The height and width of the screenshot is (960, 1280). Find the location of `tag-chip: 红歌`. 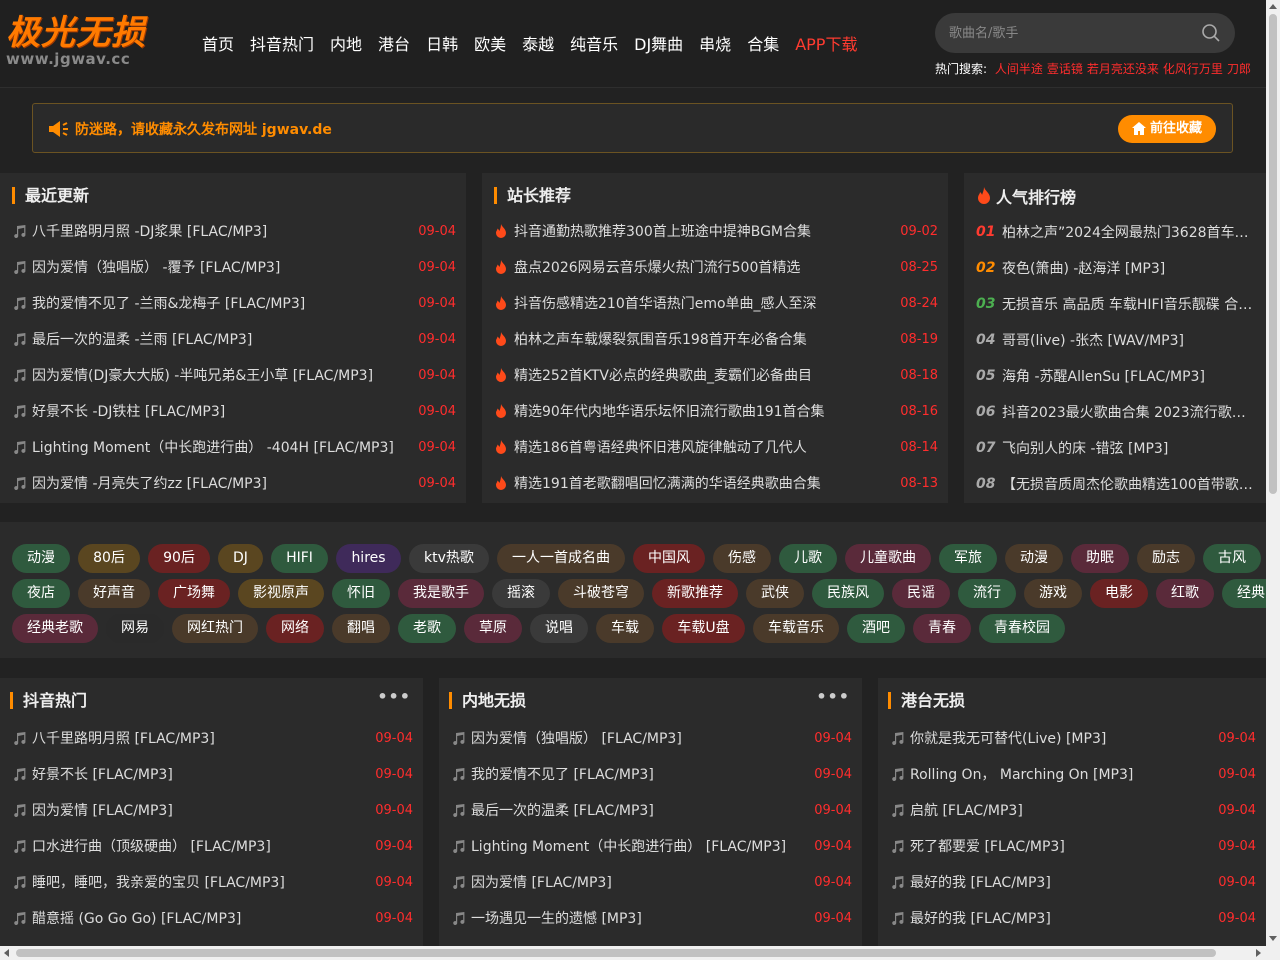

tag-chip: 红歌 is located at coordinates (1185, 593).